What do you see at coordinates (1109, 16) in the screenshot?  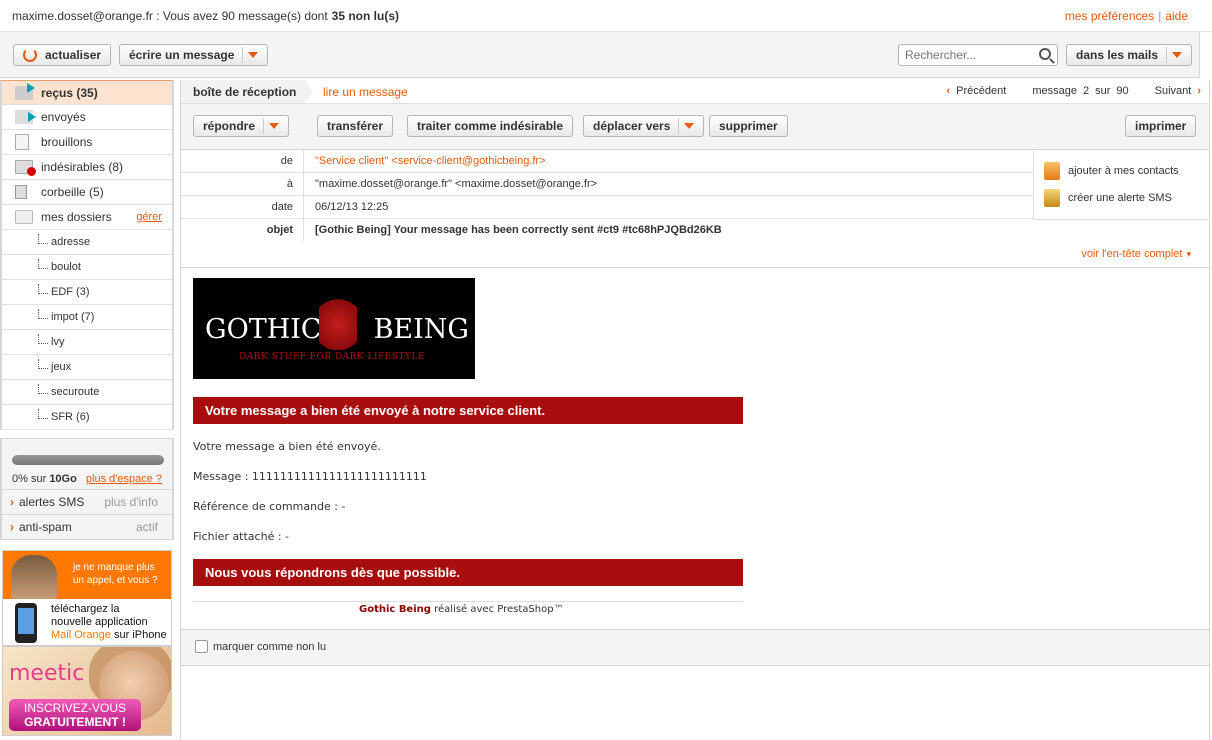 I see `preferences-link: mes préférences` at bounding box center [1109, 16].